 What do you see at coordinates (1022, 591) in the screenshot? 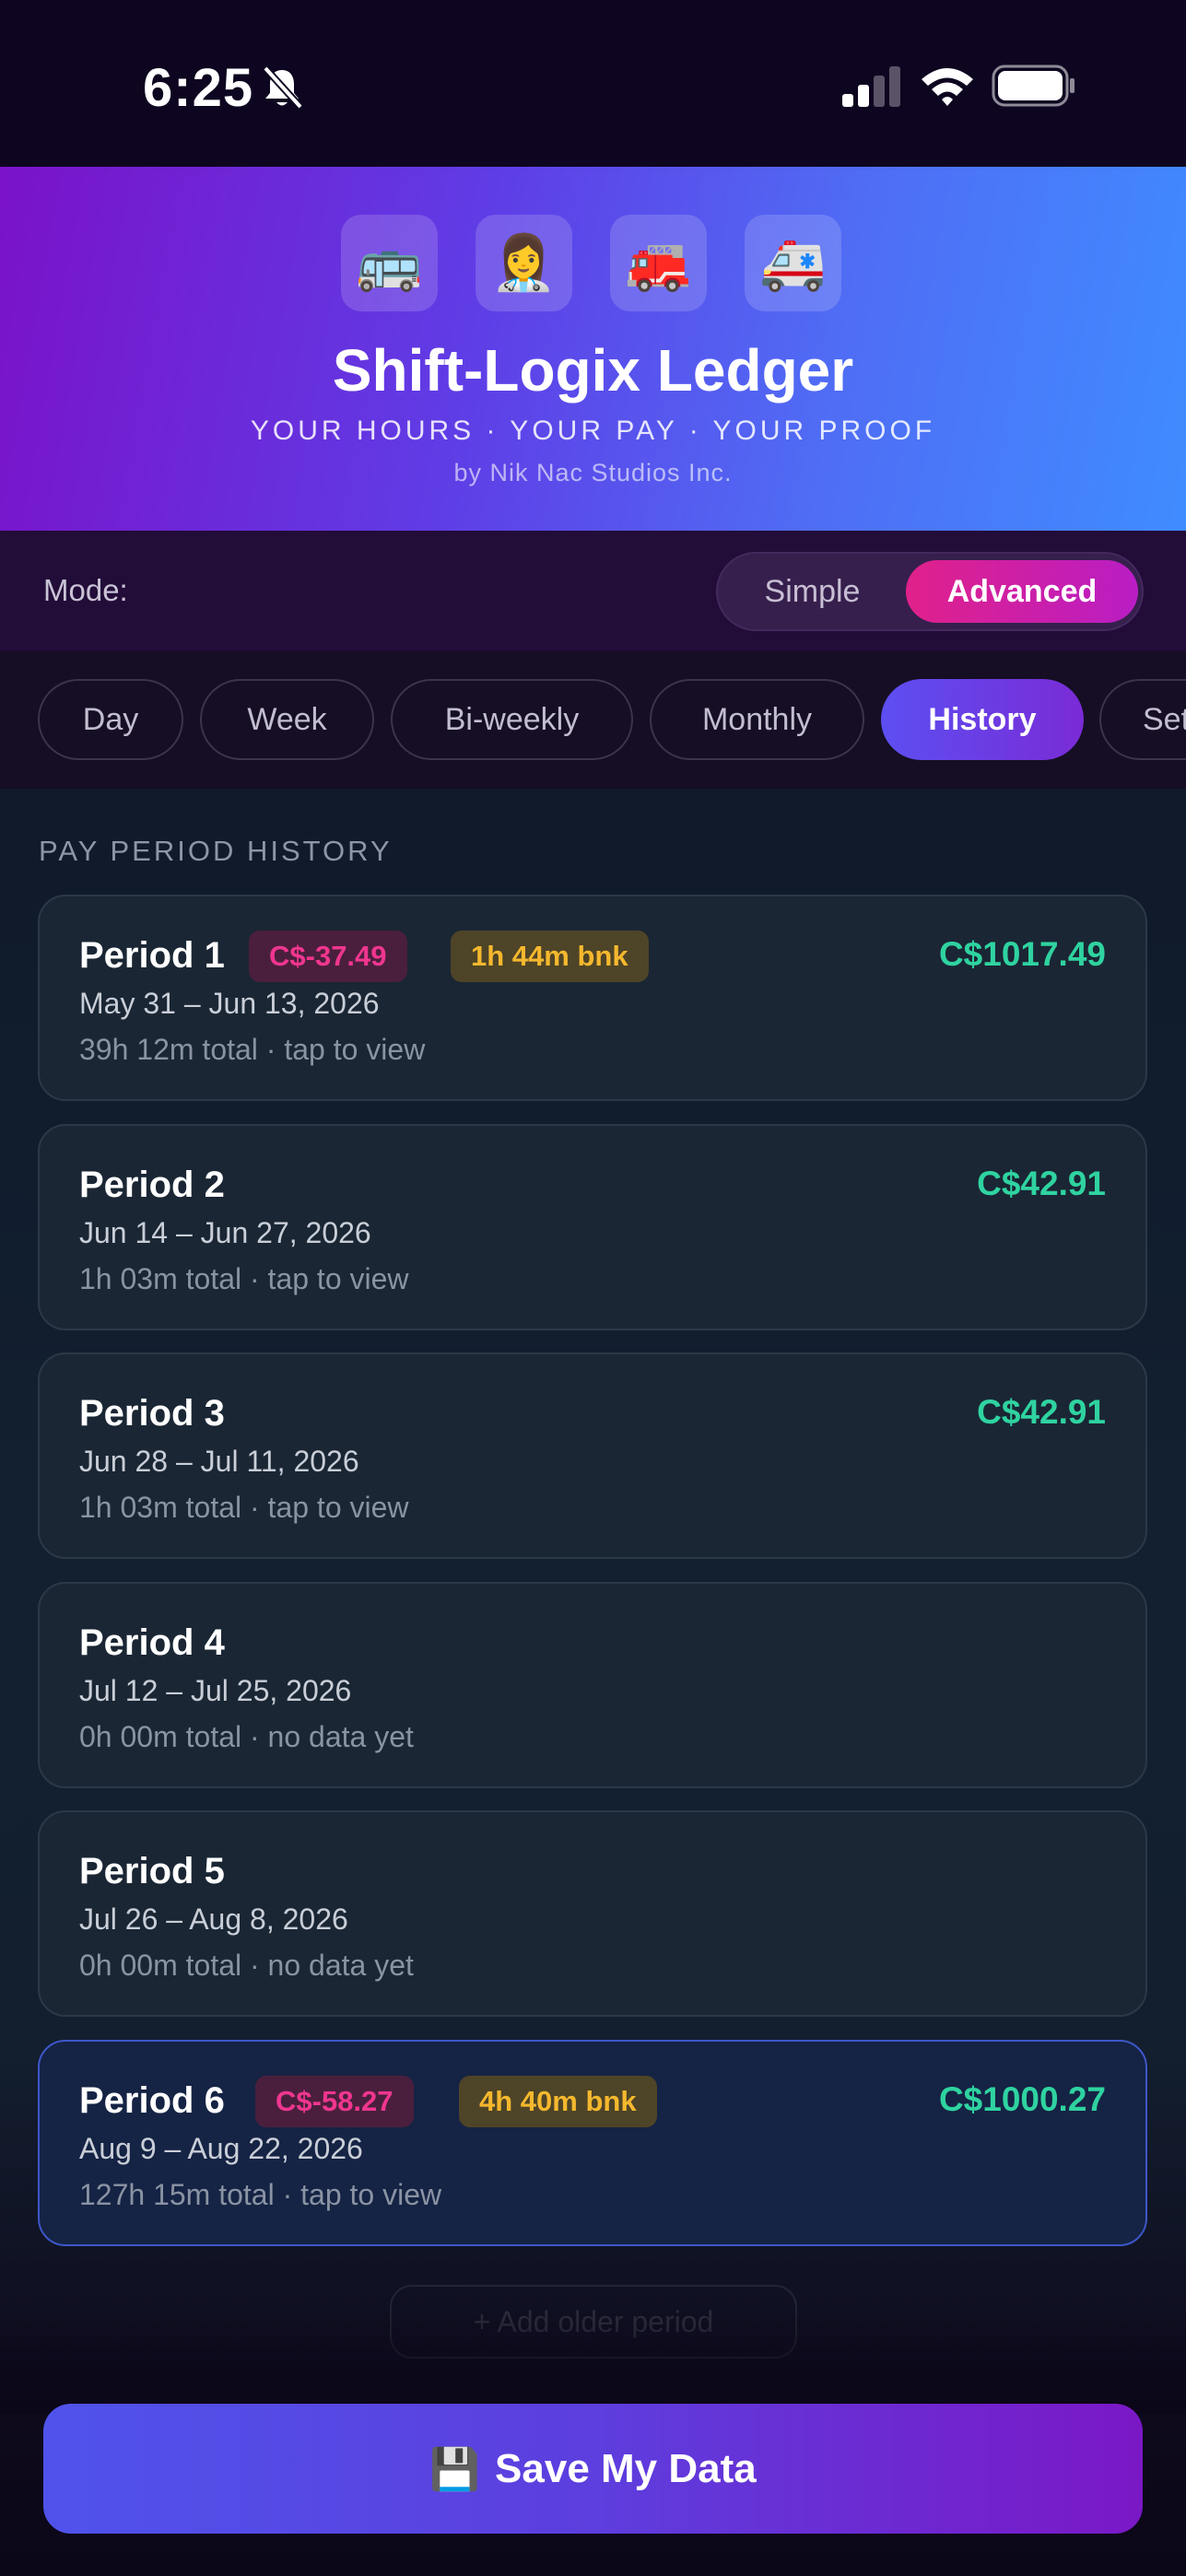
I see `mode-advanced-option: Advanced` at bounding box center [1022, 591].